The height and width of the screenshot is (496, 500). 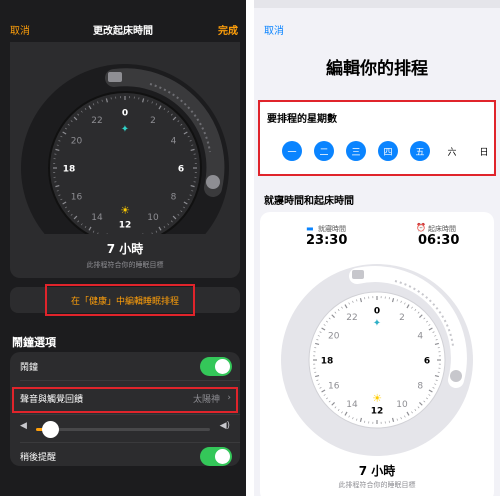 I want to click on volume-low-icon: ◀, so click(x=23, y=426).